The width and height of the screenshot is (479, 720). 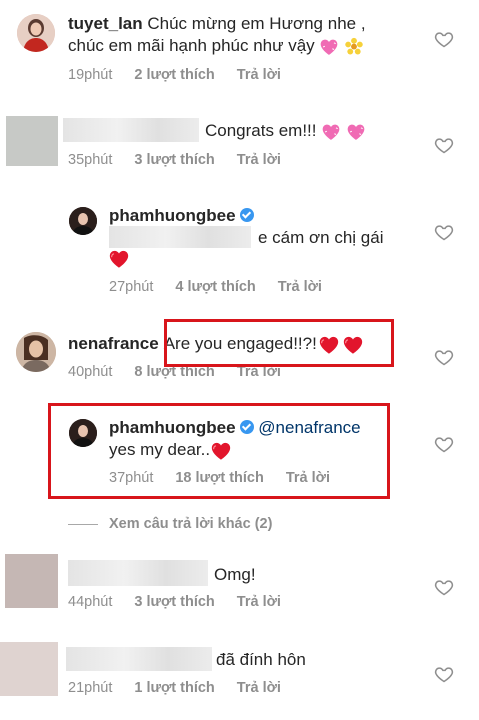 What do you see at coordinates (191, 45) in the screenshot?
I see `comment-body: chúc em mãi hạnh phúc như vậy` at bounding box center [191, 45].